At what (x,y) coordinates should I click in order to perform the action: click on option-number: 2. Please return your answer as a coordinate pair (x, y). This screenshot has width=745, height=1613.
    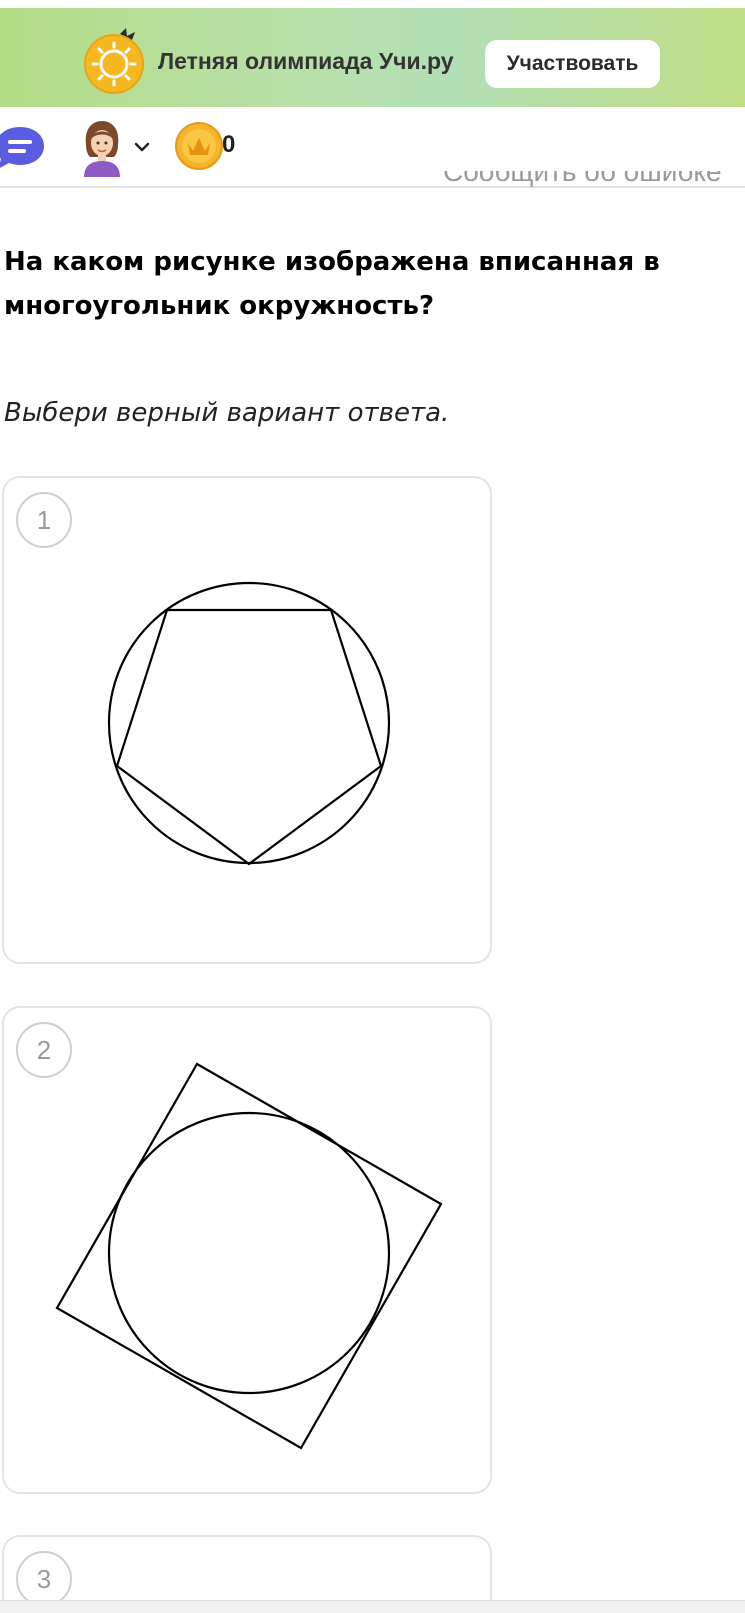
    Looking at the image, I should click on (44, 1050).